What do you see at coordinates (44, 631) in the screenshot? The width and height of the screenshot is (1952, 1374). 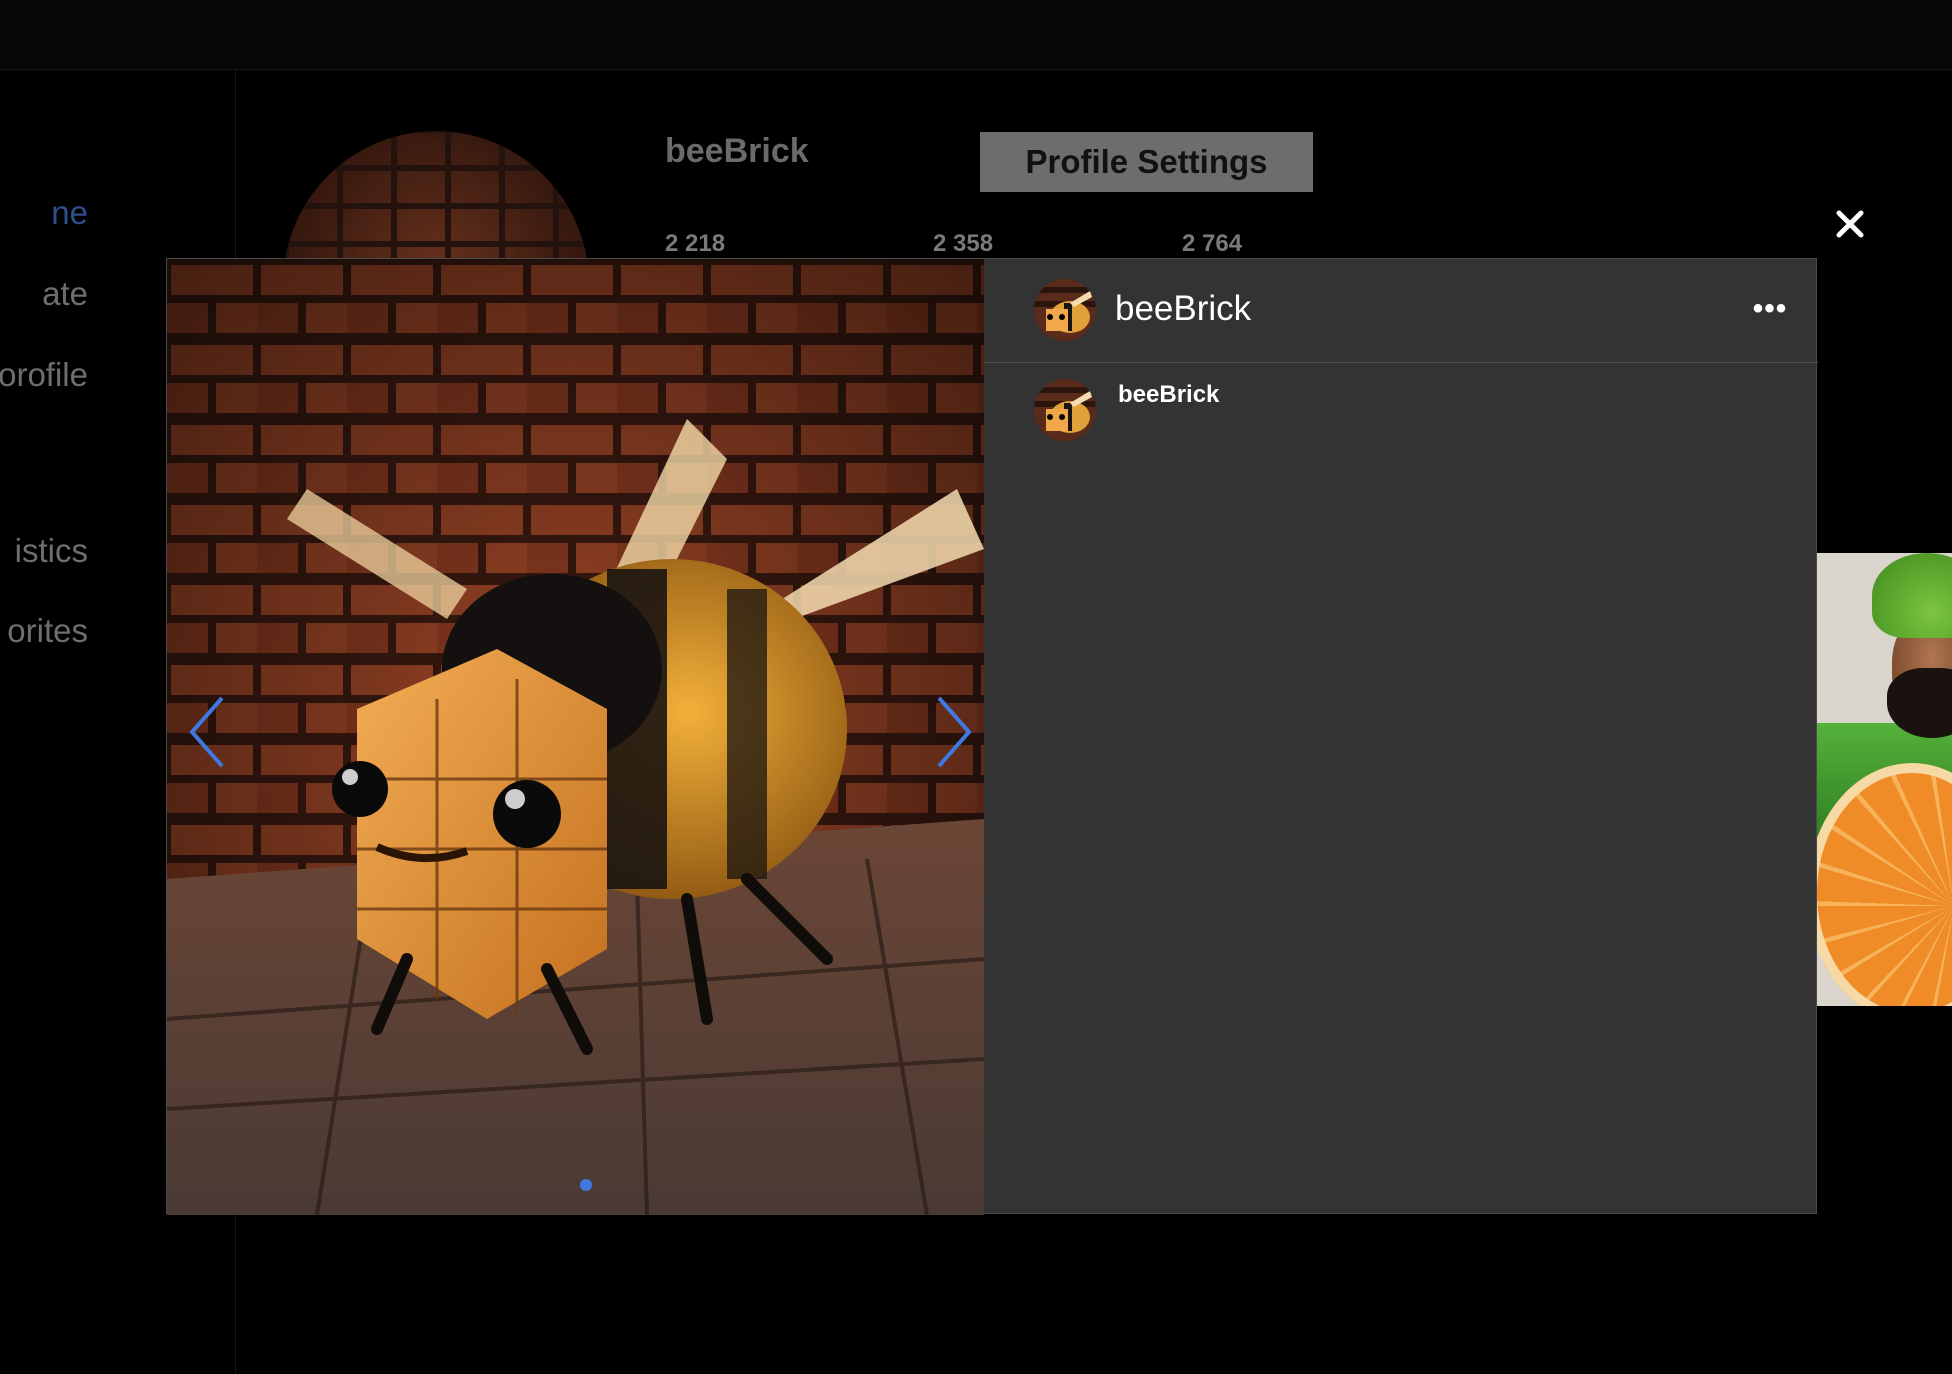 I see `sidebar-item-favorites: orites` at bounding box center [44, 631].